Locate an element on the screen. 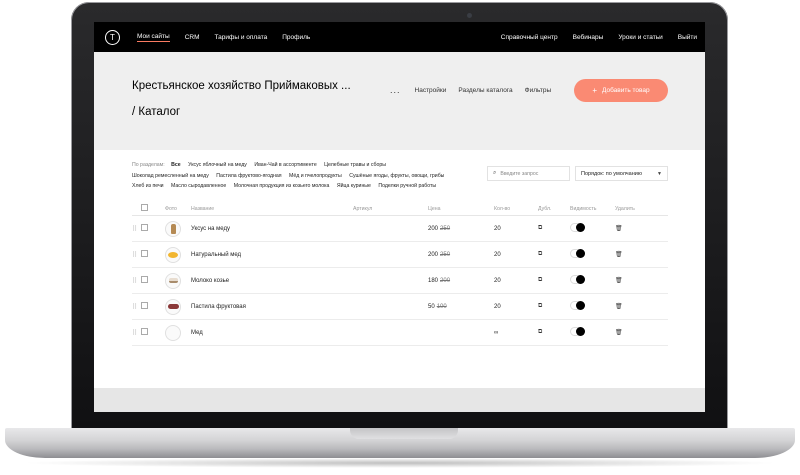  nav-webinars: Вебинары is located at coordinates (588, 37).